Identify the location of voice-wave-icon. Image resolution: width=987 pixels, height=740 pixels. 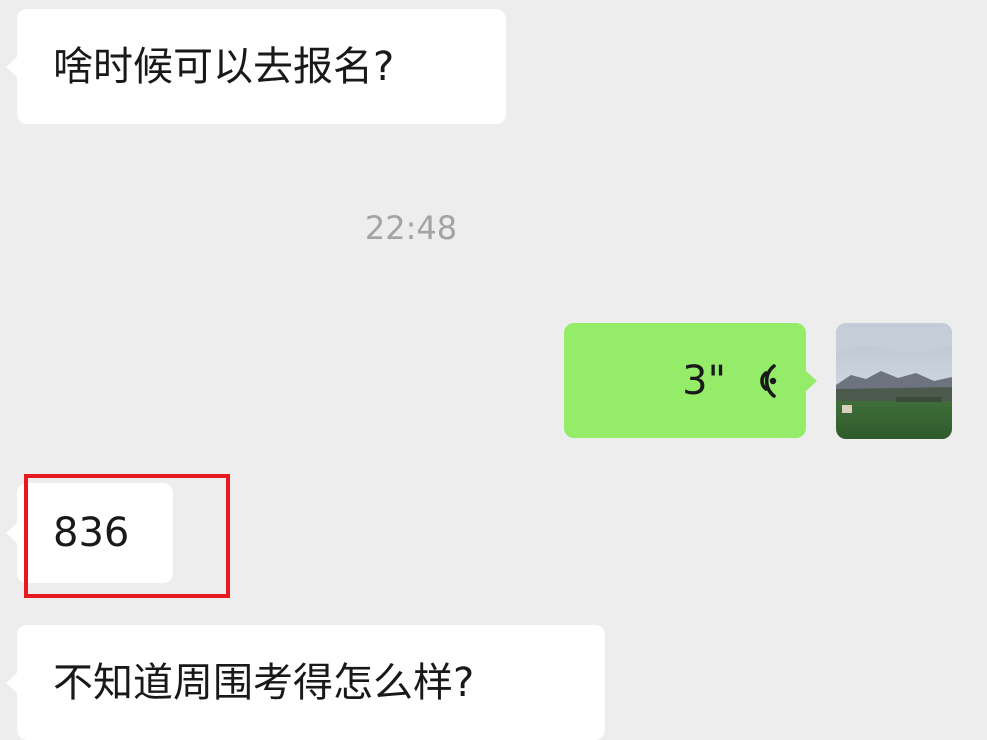
(768, 380).